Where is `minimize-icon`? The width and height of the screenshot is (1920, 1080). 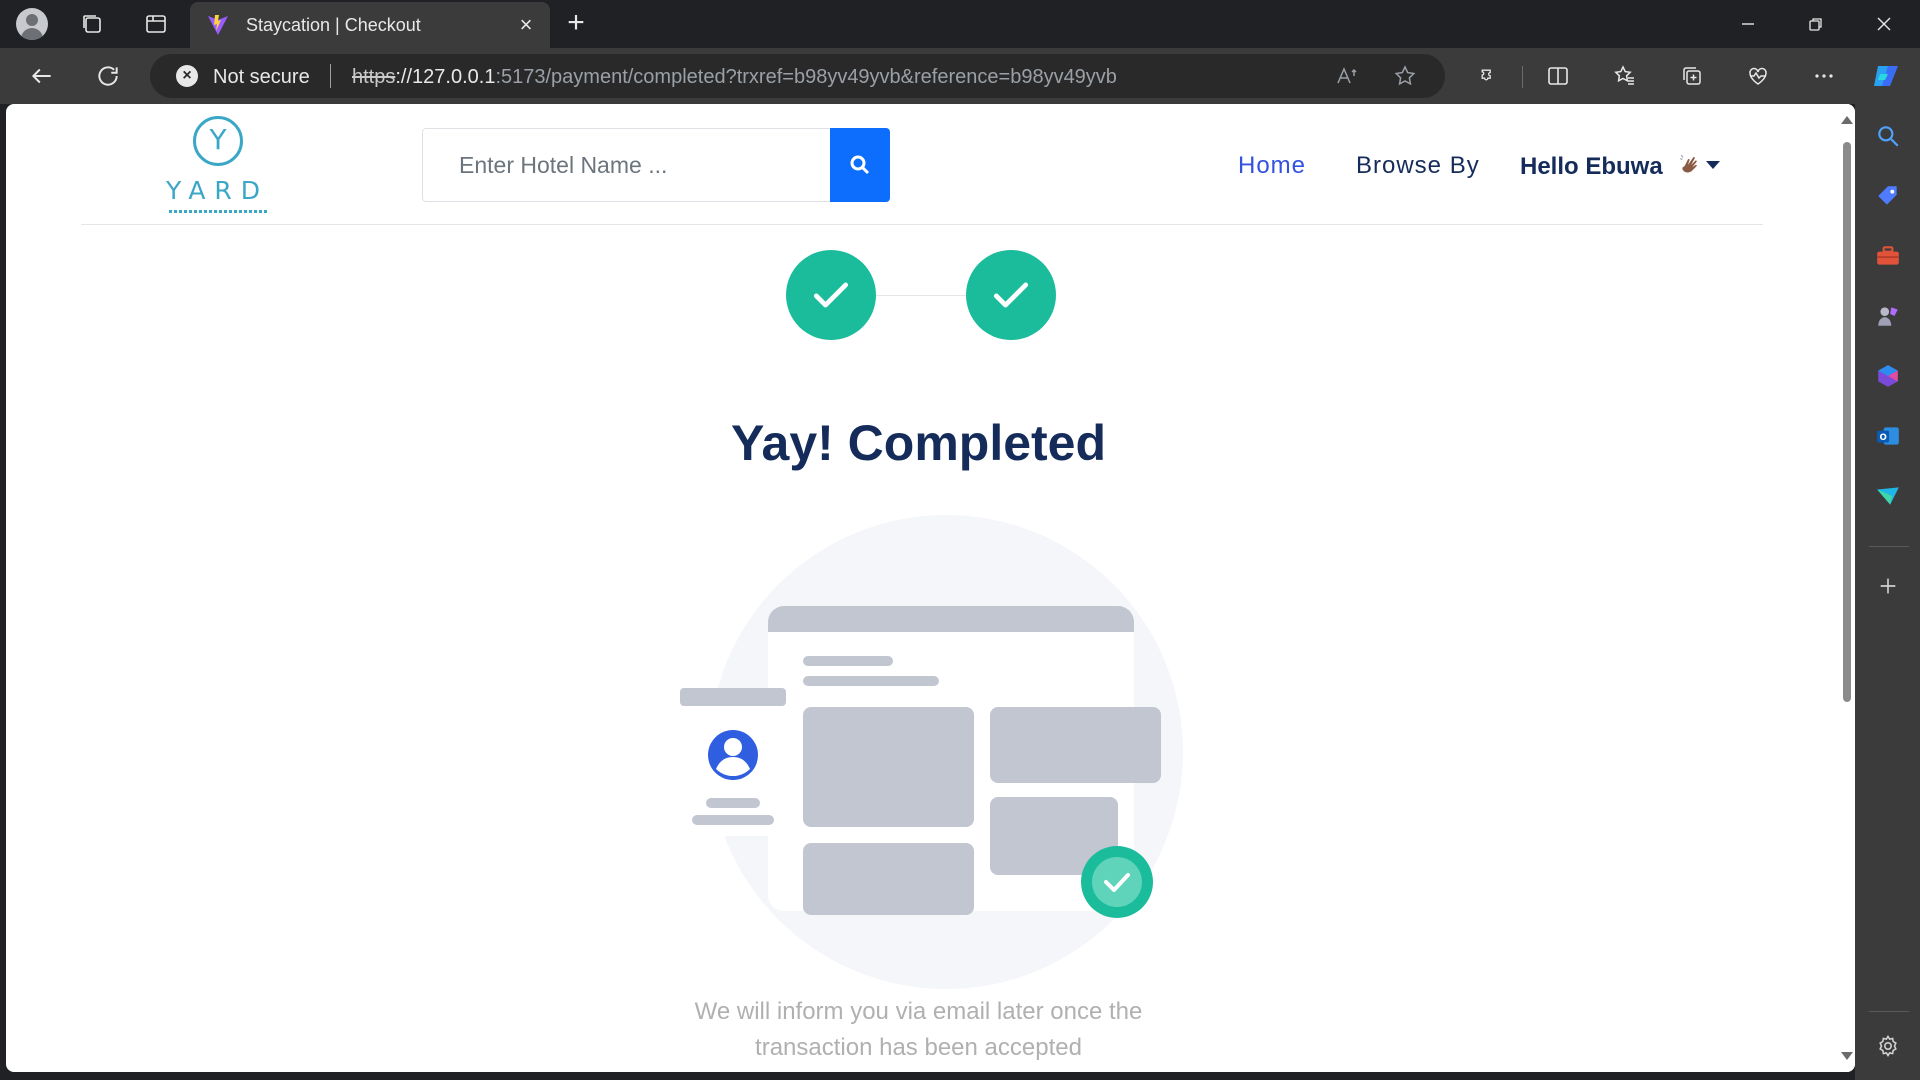 minimize-icon is located at coordinates (1748, 24).